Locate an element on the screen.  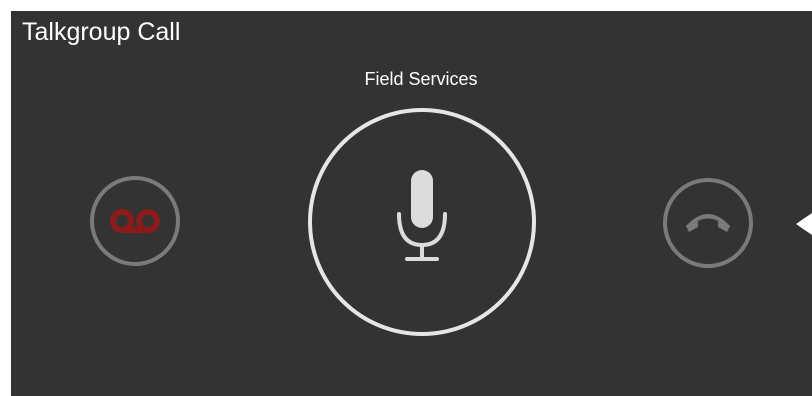
hang-up-phone-icon is located at coordinates (708, 223).